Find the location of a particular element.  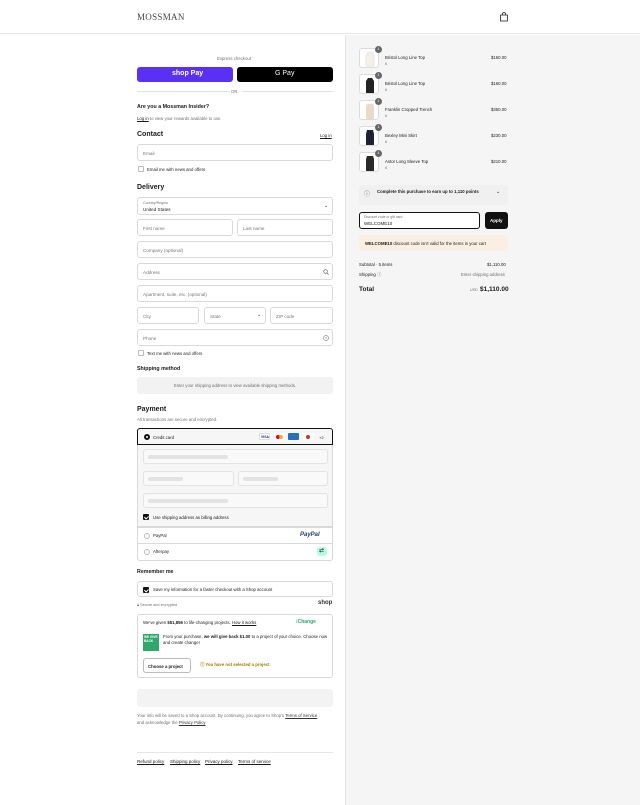

address-field: Address is located at coordinates (235, 271).